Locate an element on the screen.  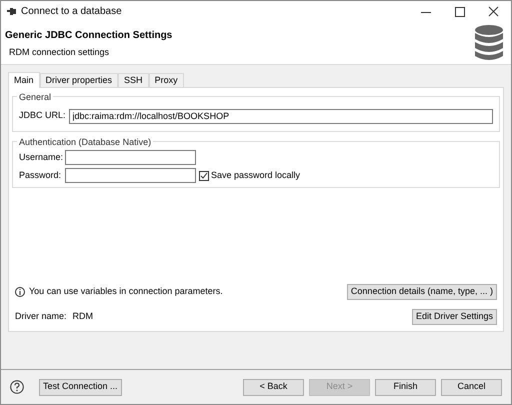
dialog-button: Cancel is located at coordinates (471, 387).